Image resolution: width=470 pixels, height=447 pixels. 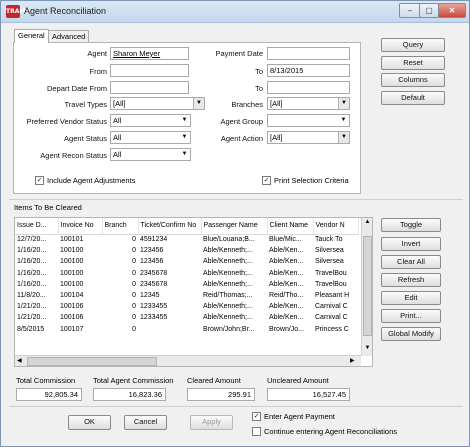 I want to click on vertical-scroll-thumb, so click(x=367, y=286).